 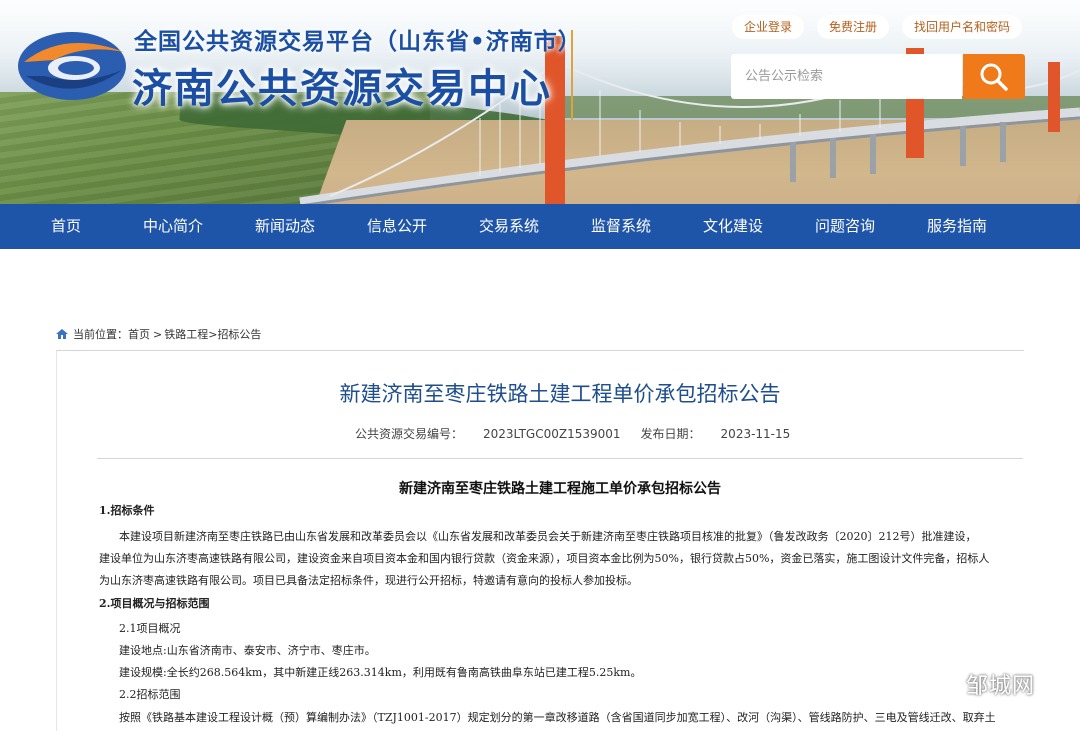 What do you see at coordinates (560, 394) in the screenshot?
I see `article-title: 新建济南至枣庄铁路土建工程单价承包招标公告` at bounding box center [560, 394].